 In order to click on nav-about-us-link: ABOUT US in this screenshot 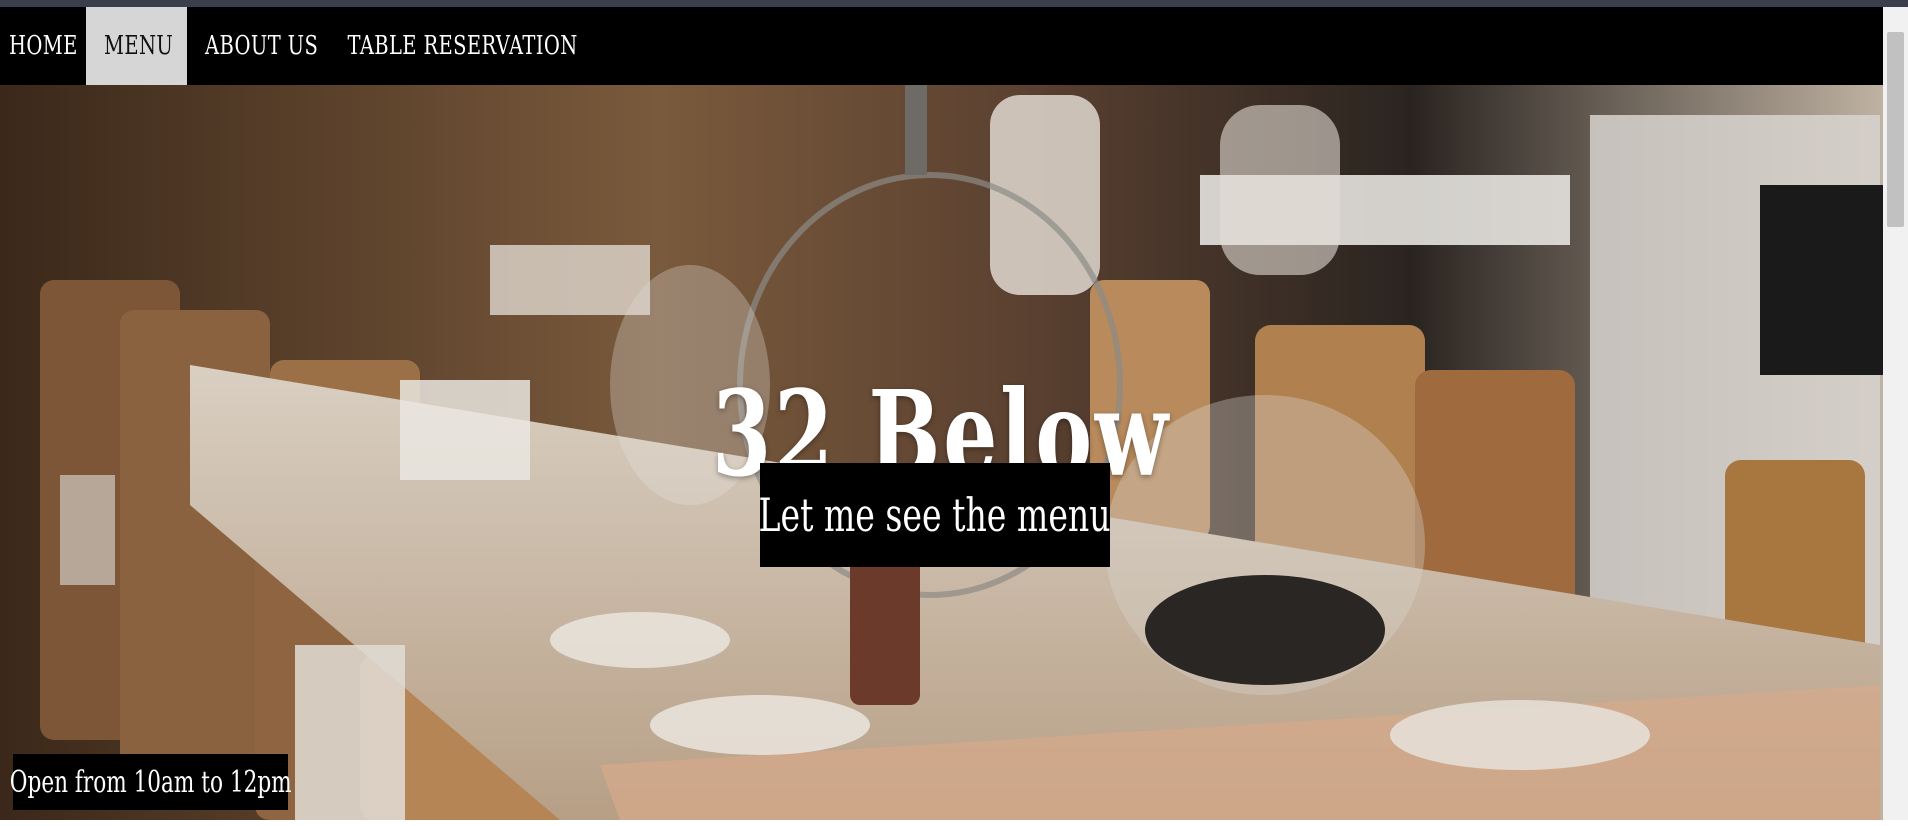, I will do `click(257, 46)`.